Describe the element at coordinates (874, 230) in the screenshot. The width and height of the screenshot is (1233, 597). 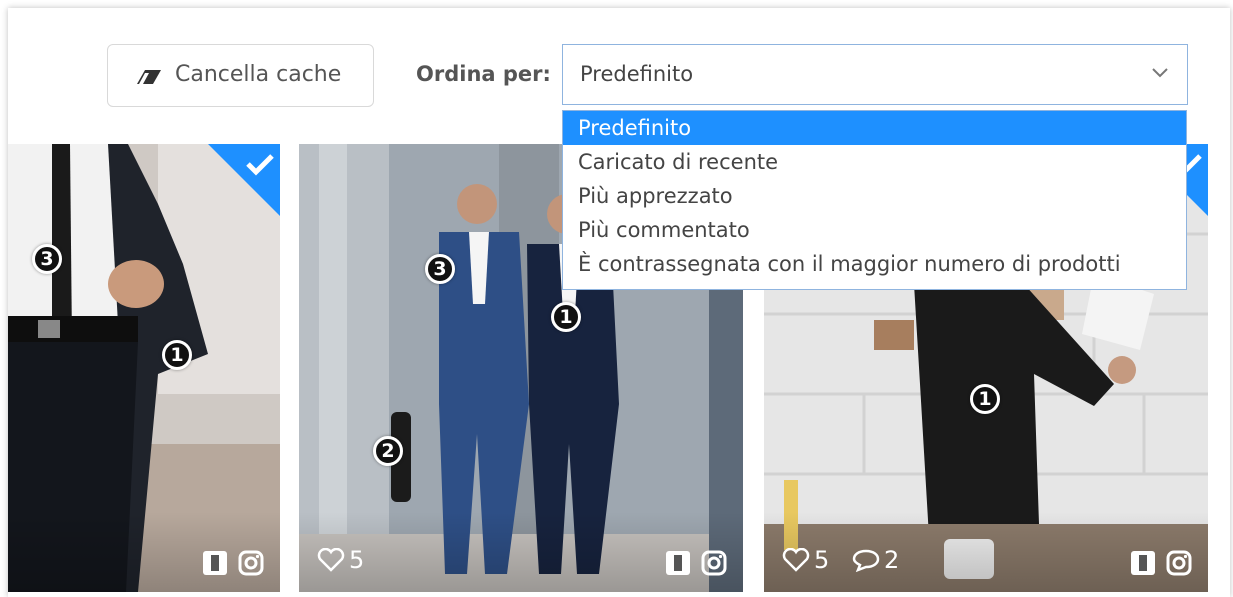
I see `sort-option-most-commented: Più commentato` at that location.